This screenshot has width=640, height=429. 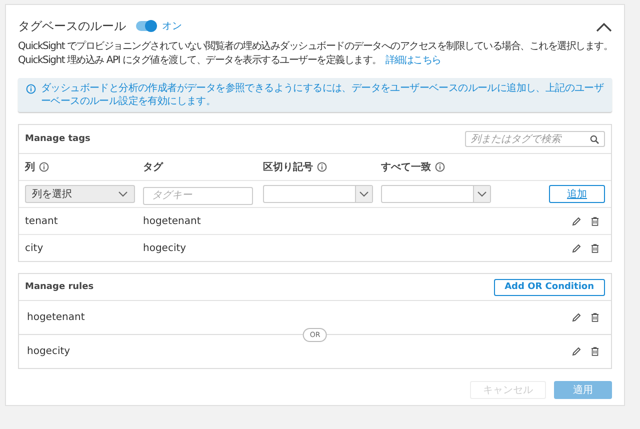 I want to click on column-header: 区切り記号, so click(x=288, y=167).